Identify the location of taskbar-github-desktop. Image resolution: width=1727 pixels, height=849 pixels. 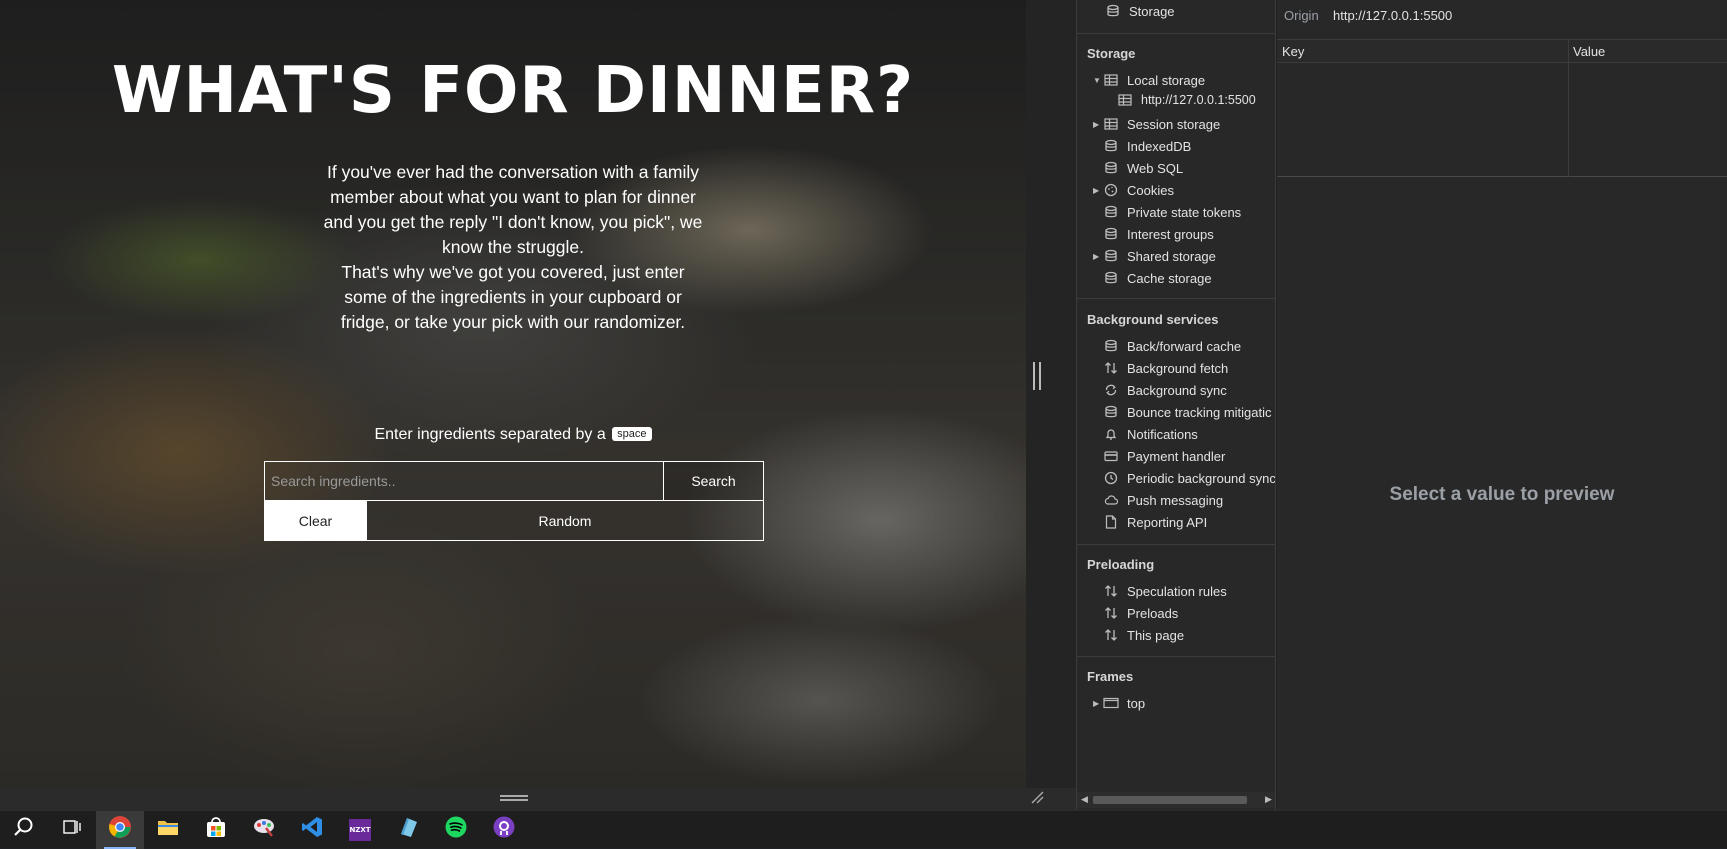
(504, 830).